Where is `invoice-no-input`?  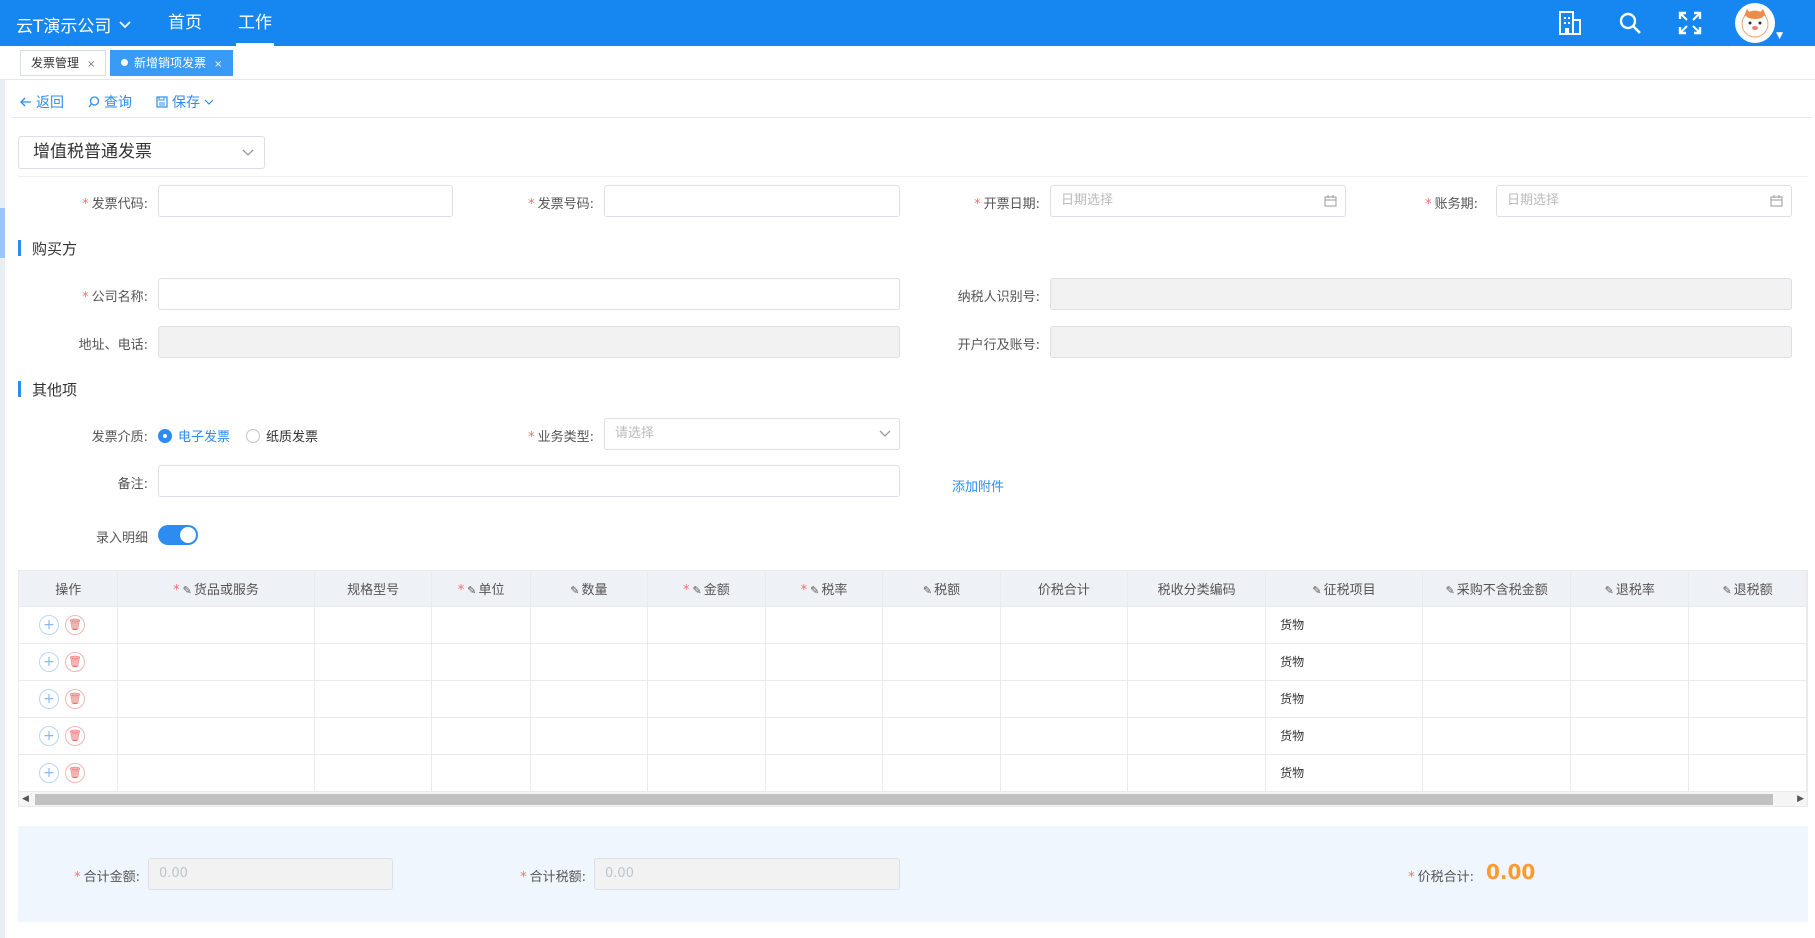
invoice-no-input is located at coordinates (752, 201).